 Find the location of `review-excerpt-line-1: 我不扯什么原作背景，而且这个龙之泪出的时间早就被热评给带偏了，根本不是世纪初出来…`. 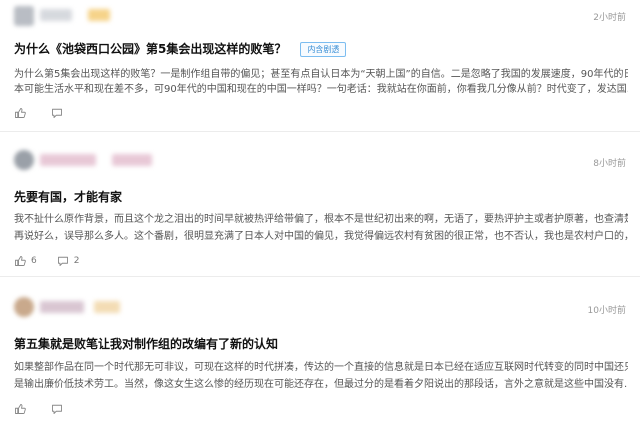

review-excerpt-line-1: 我不扯什么原作背景，而且这个龙之泪出的时间早就被热评给带偏了，根本不是世纪初出来… is located at coordinates (321, 220).